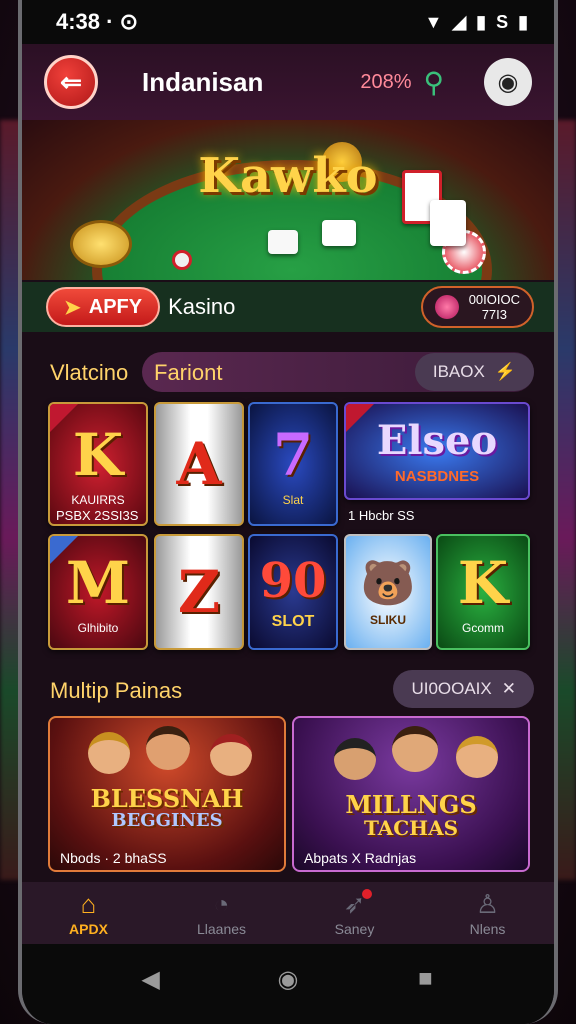 The width and height of the screenshot is (576, 1024). I want to click on section2-filter-label: UI0OOAIX, so click(451, 688).